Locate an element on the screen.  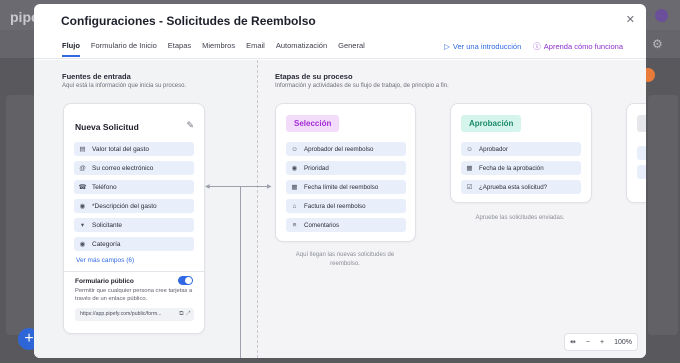
zoom-controls: ⇹ − + 100% is located at coordinates (601, 342).